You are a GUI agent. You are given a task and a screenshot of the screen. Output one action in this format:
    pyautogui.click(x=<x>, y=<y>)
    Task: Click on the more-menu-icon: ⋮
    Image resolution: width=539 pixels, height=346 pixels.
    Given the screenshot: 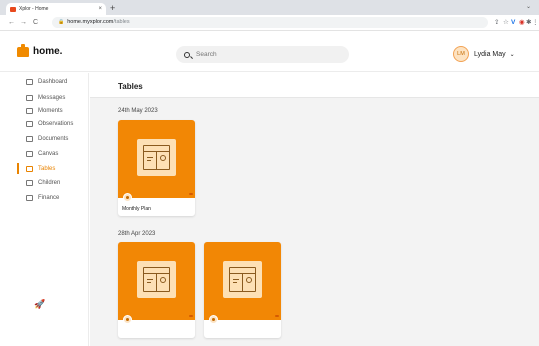 What is the action you would take?
    pyautogui.click(x=535, y=23)
    